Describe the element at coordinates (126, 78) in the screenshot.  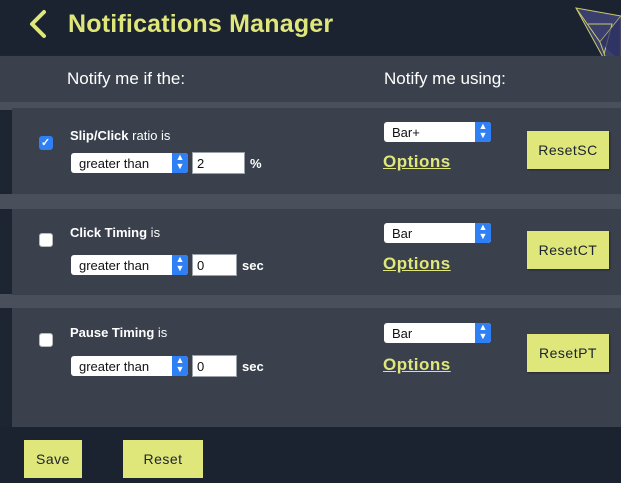
I see `condition-column-header: Notify me if the:` at that location.